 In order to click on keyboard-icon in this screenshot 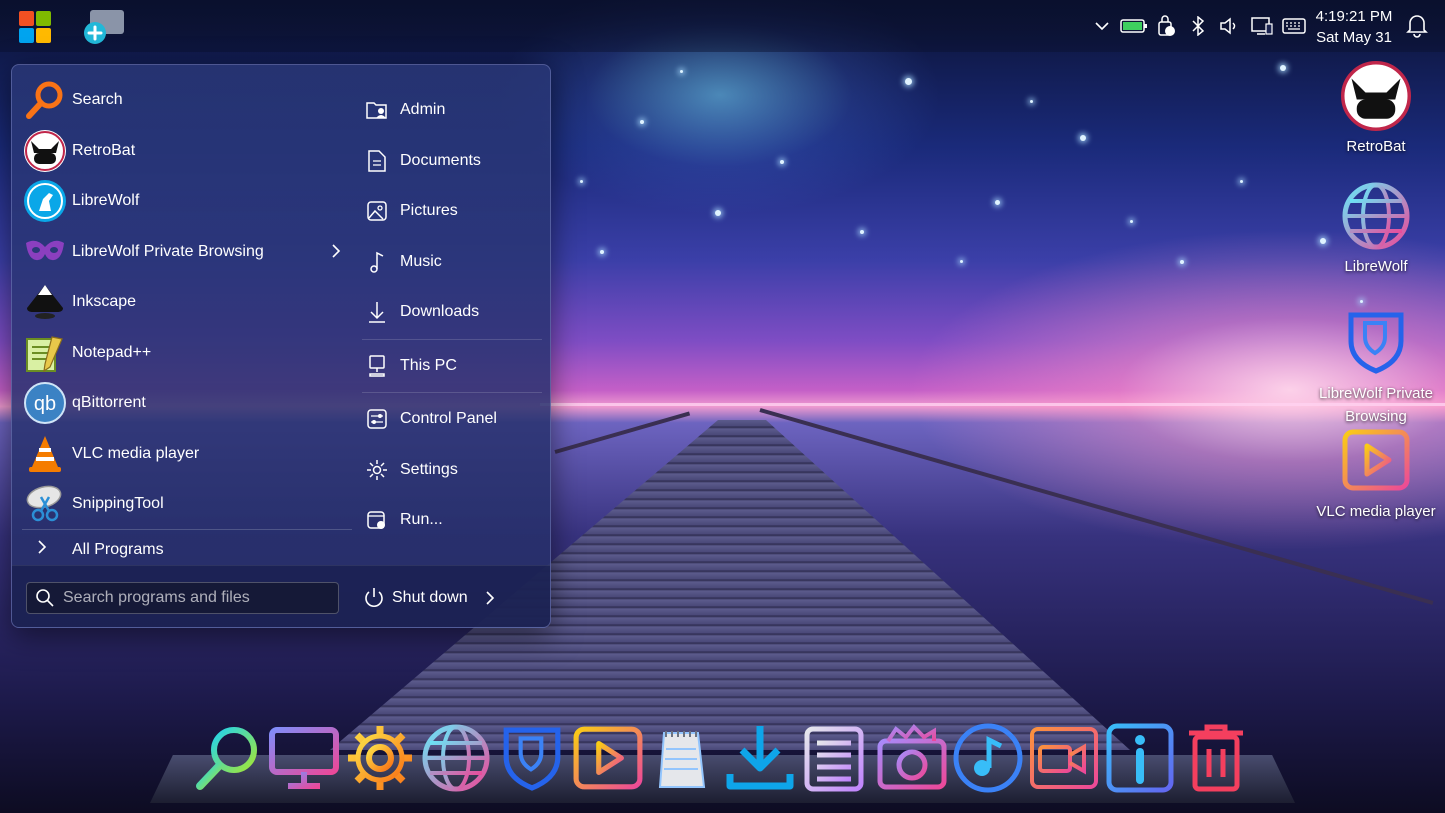, I will do `click(1294, 26)`.